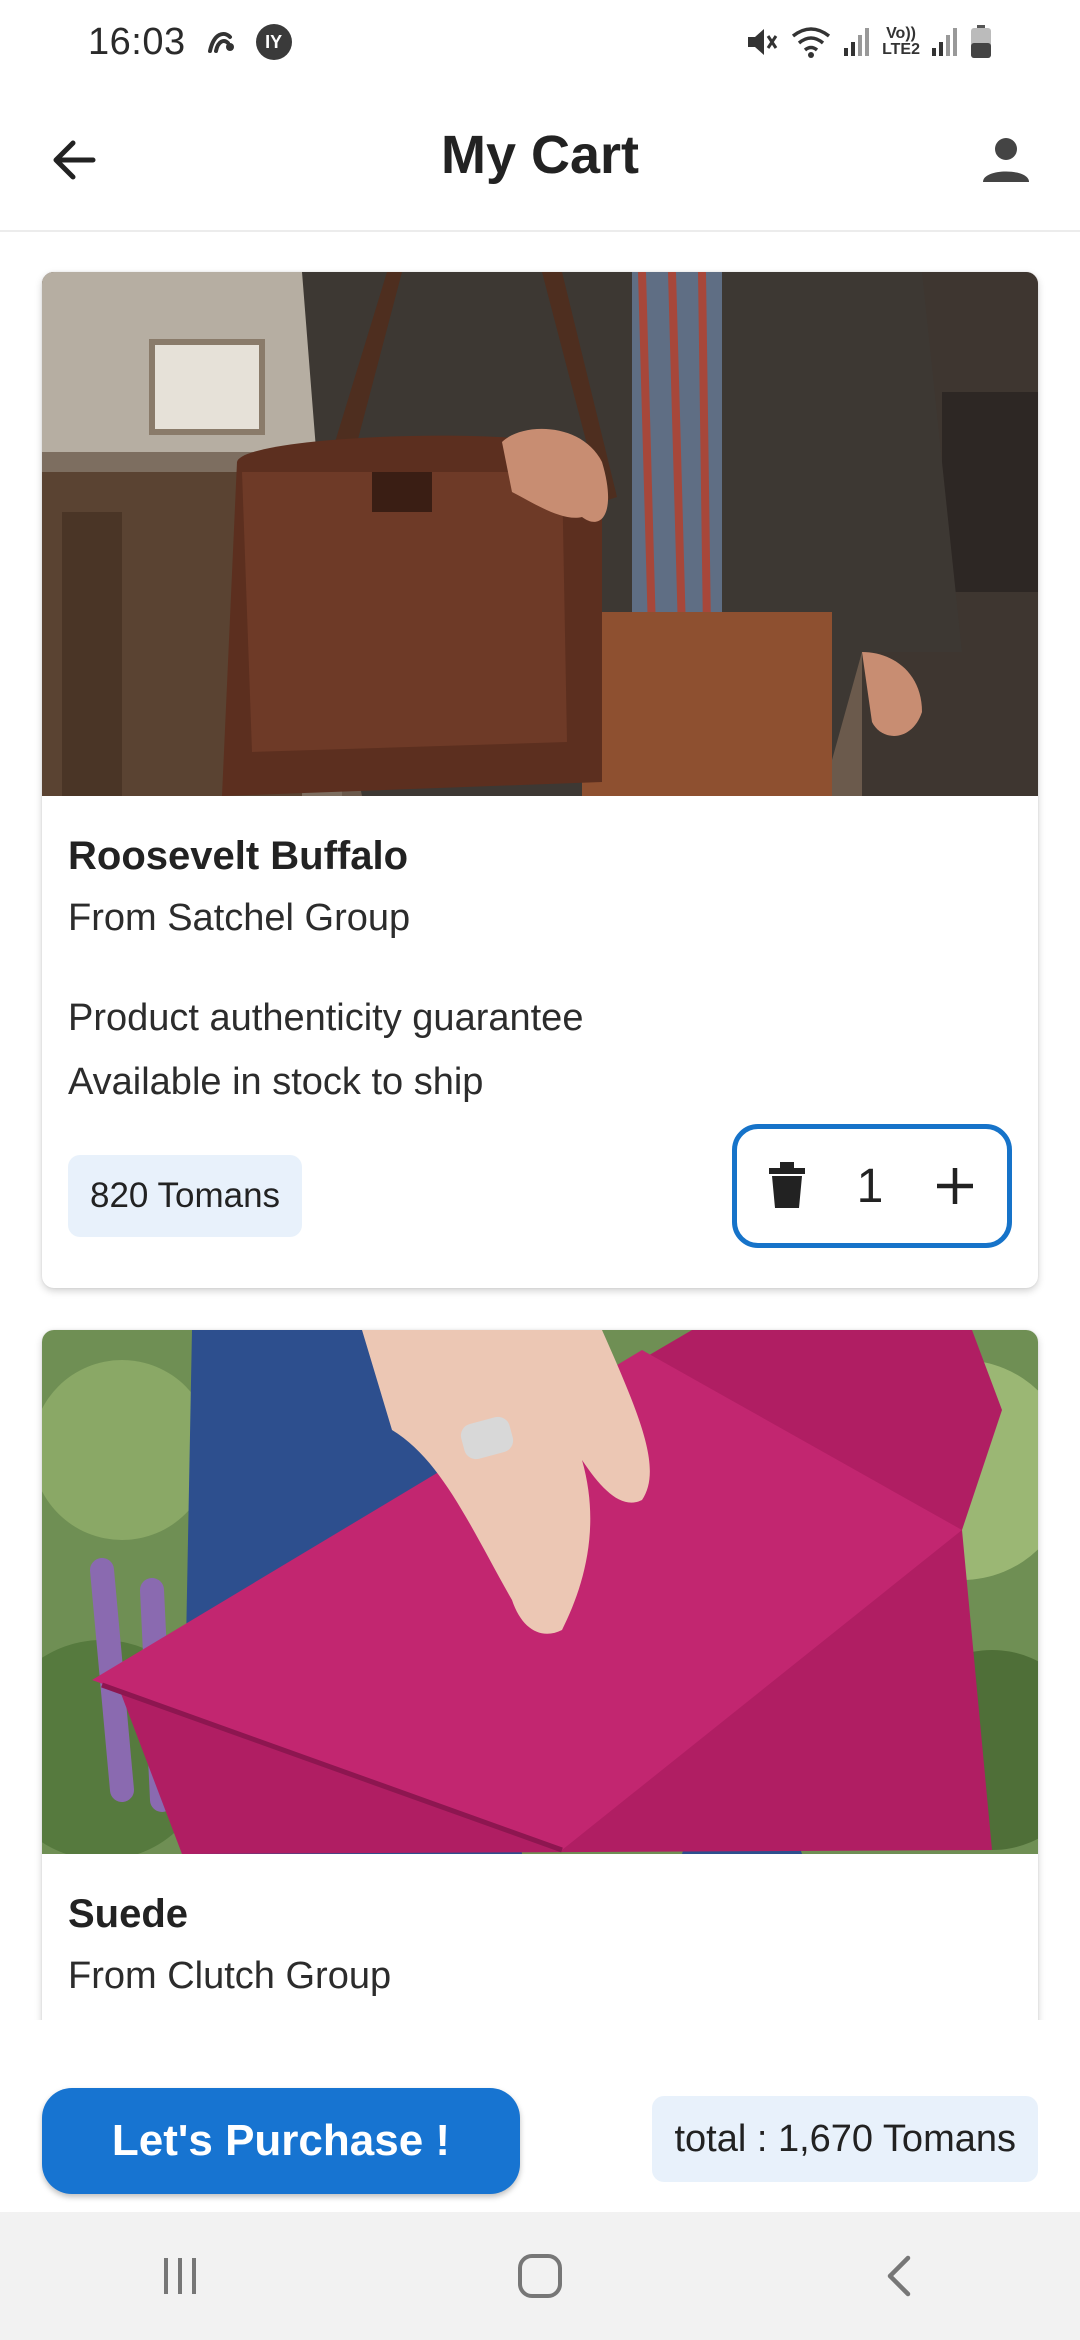  Describe the element at coordinates (845, 2139) in the screenshot. I see `total-chip: total : 1,670 Tomans` at that location.